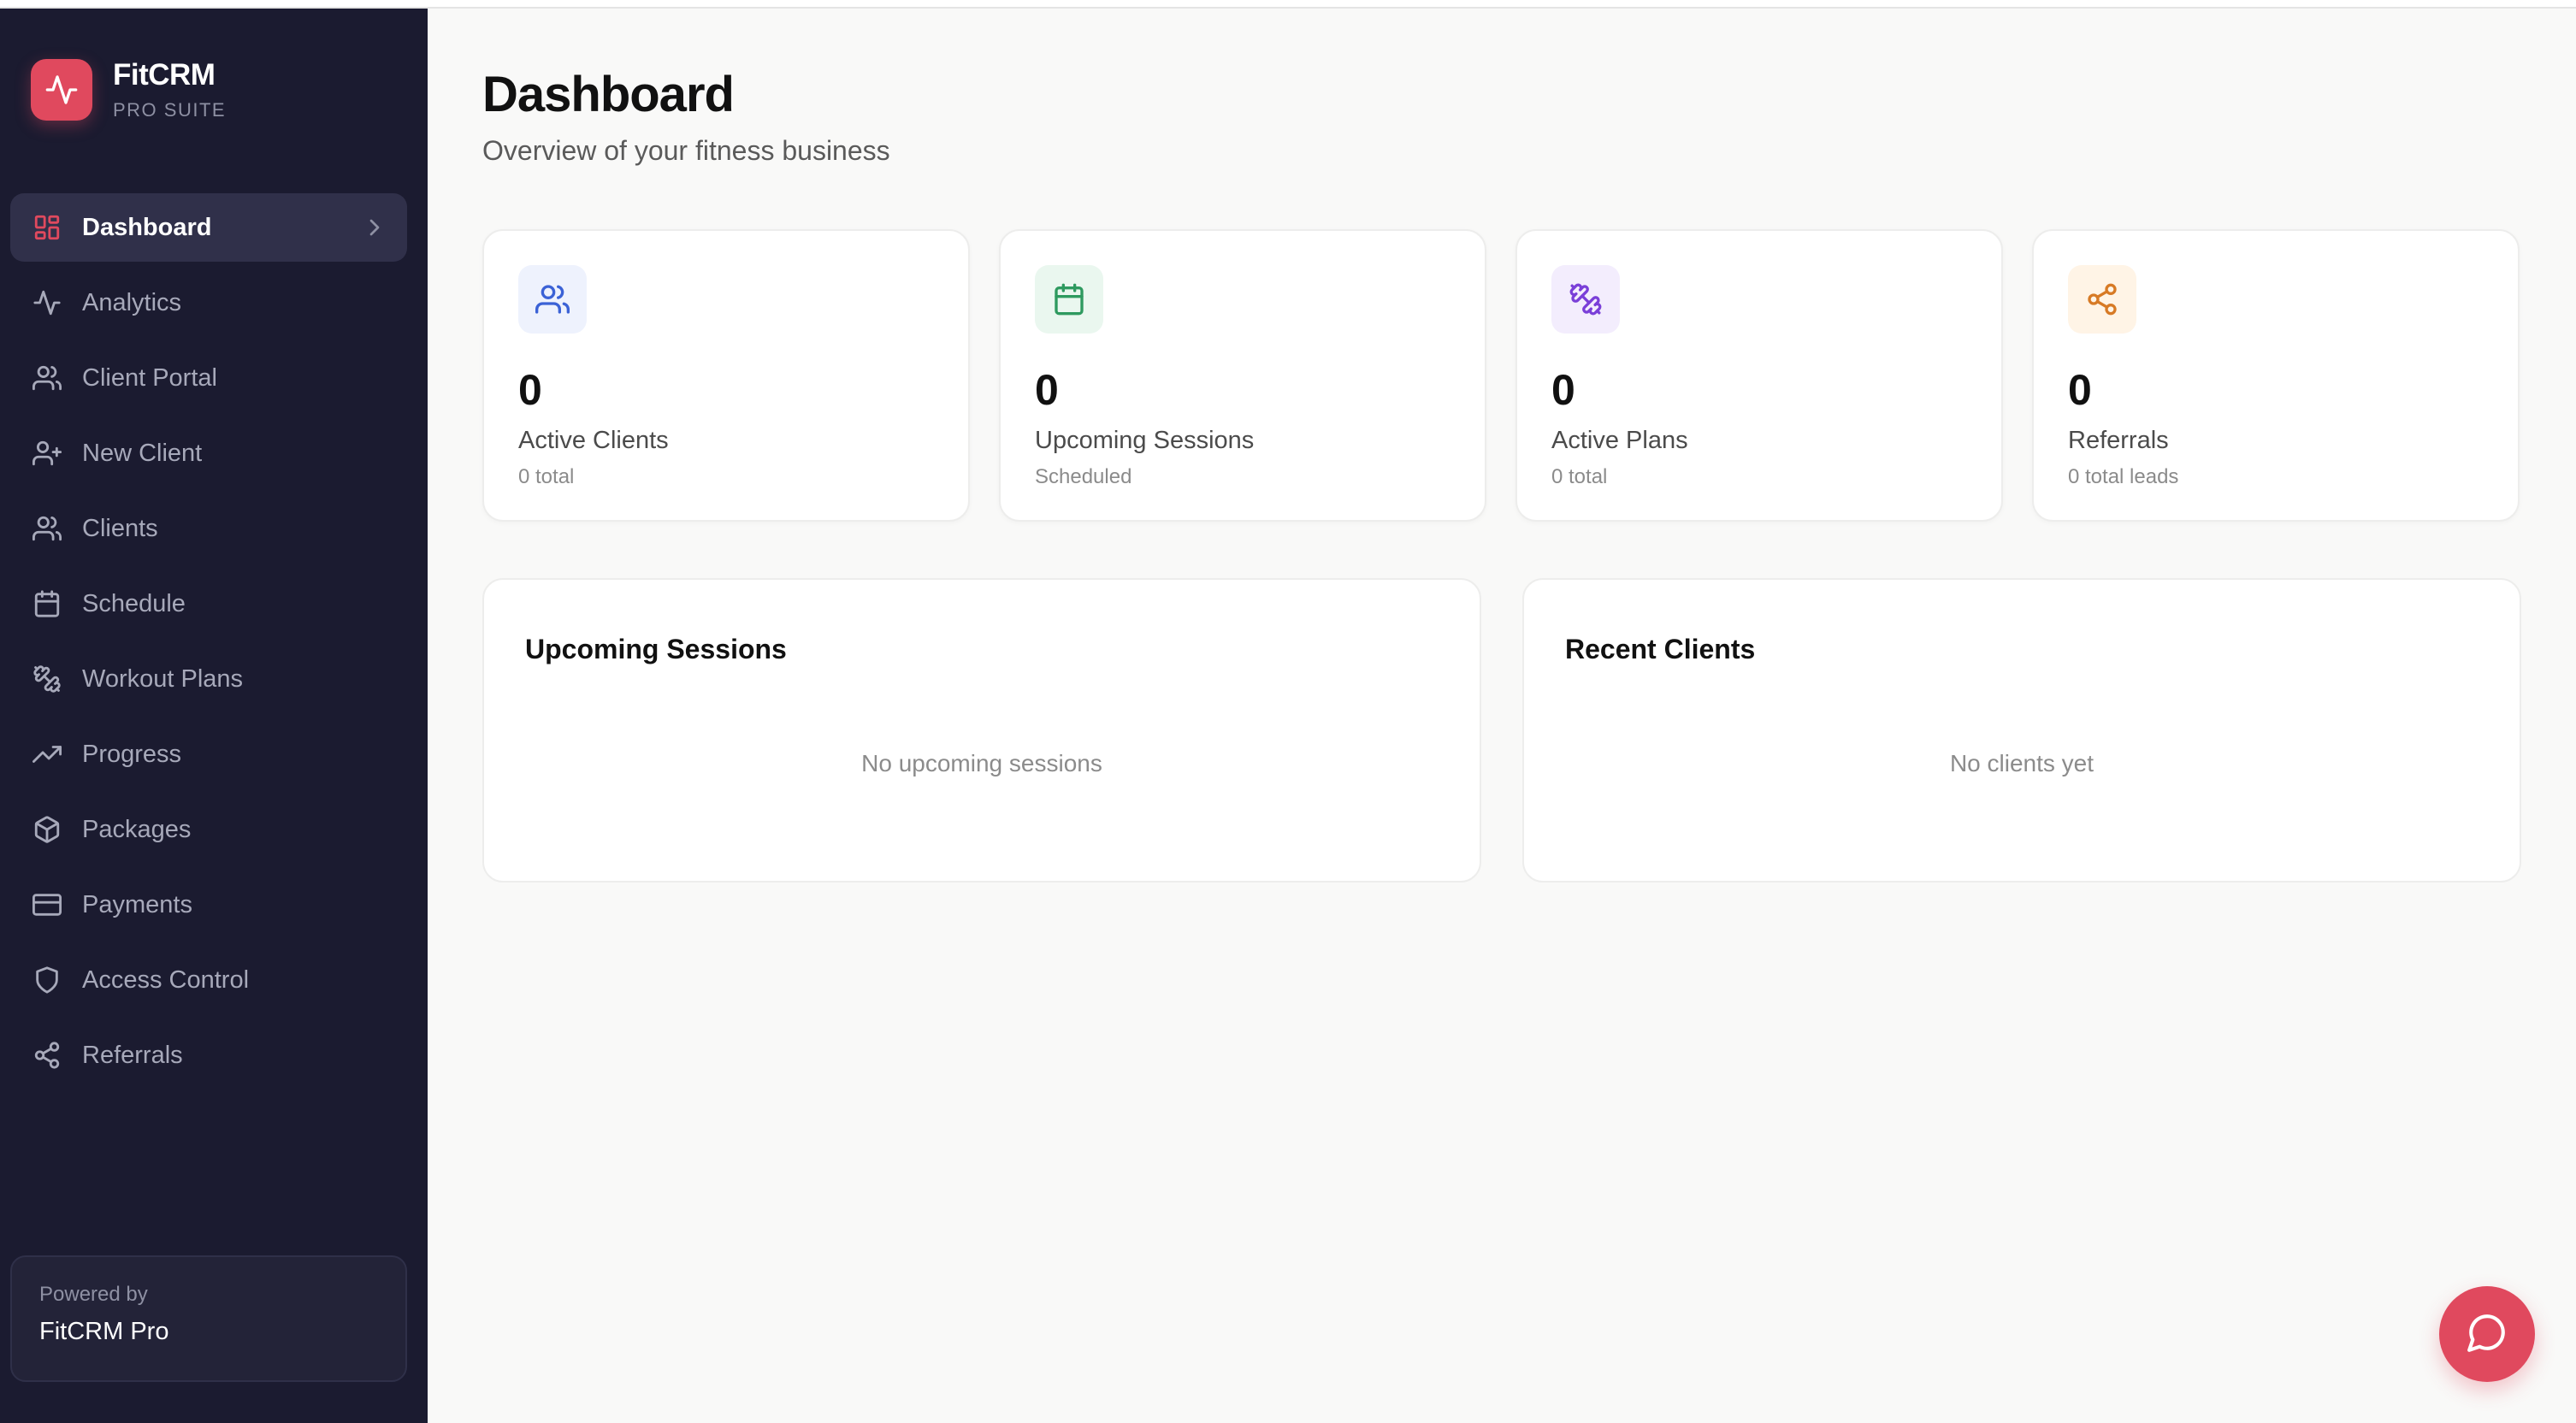 This screenshot has height=1423, width=2576. Describe the element at coordinates (132, 754) in the screenshot. I see `sidebar-item-label: Progress` at that location.